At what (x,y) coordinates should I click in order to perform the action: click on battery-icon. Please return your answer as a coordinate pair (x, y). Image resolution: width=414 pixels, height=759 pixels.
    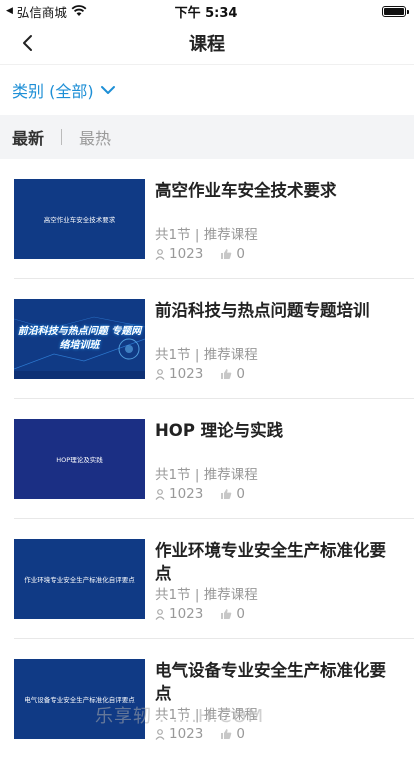
    Looking at the image, I should click on (395, 11).